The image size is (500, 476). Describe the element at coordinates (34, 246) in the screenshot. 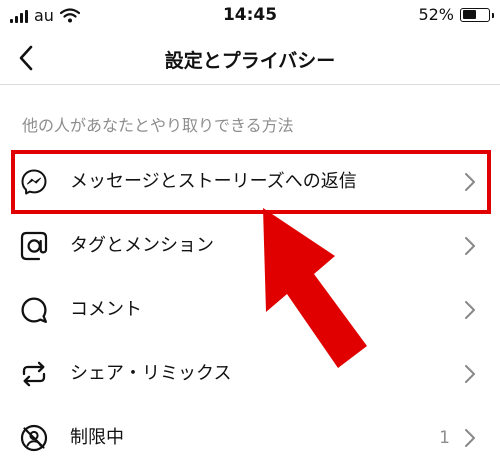

I see `at-sign-icon` at that location.